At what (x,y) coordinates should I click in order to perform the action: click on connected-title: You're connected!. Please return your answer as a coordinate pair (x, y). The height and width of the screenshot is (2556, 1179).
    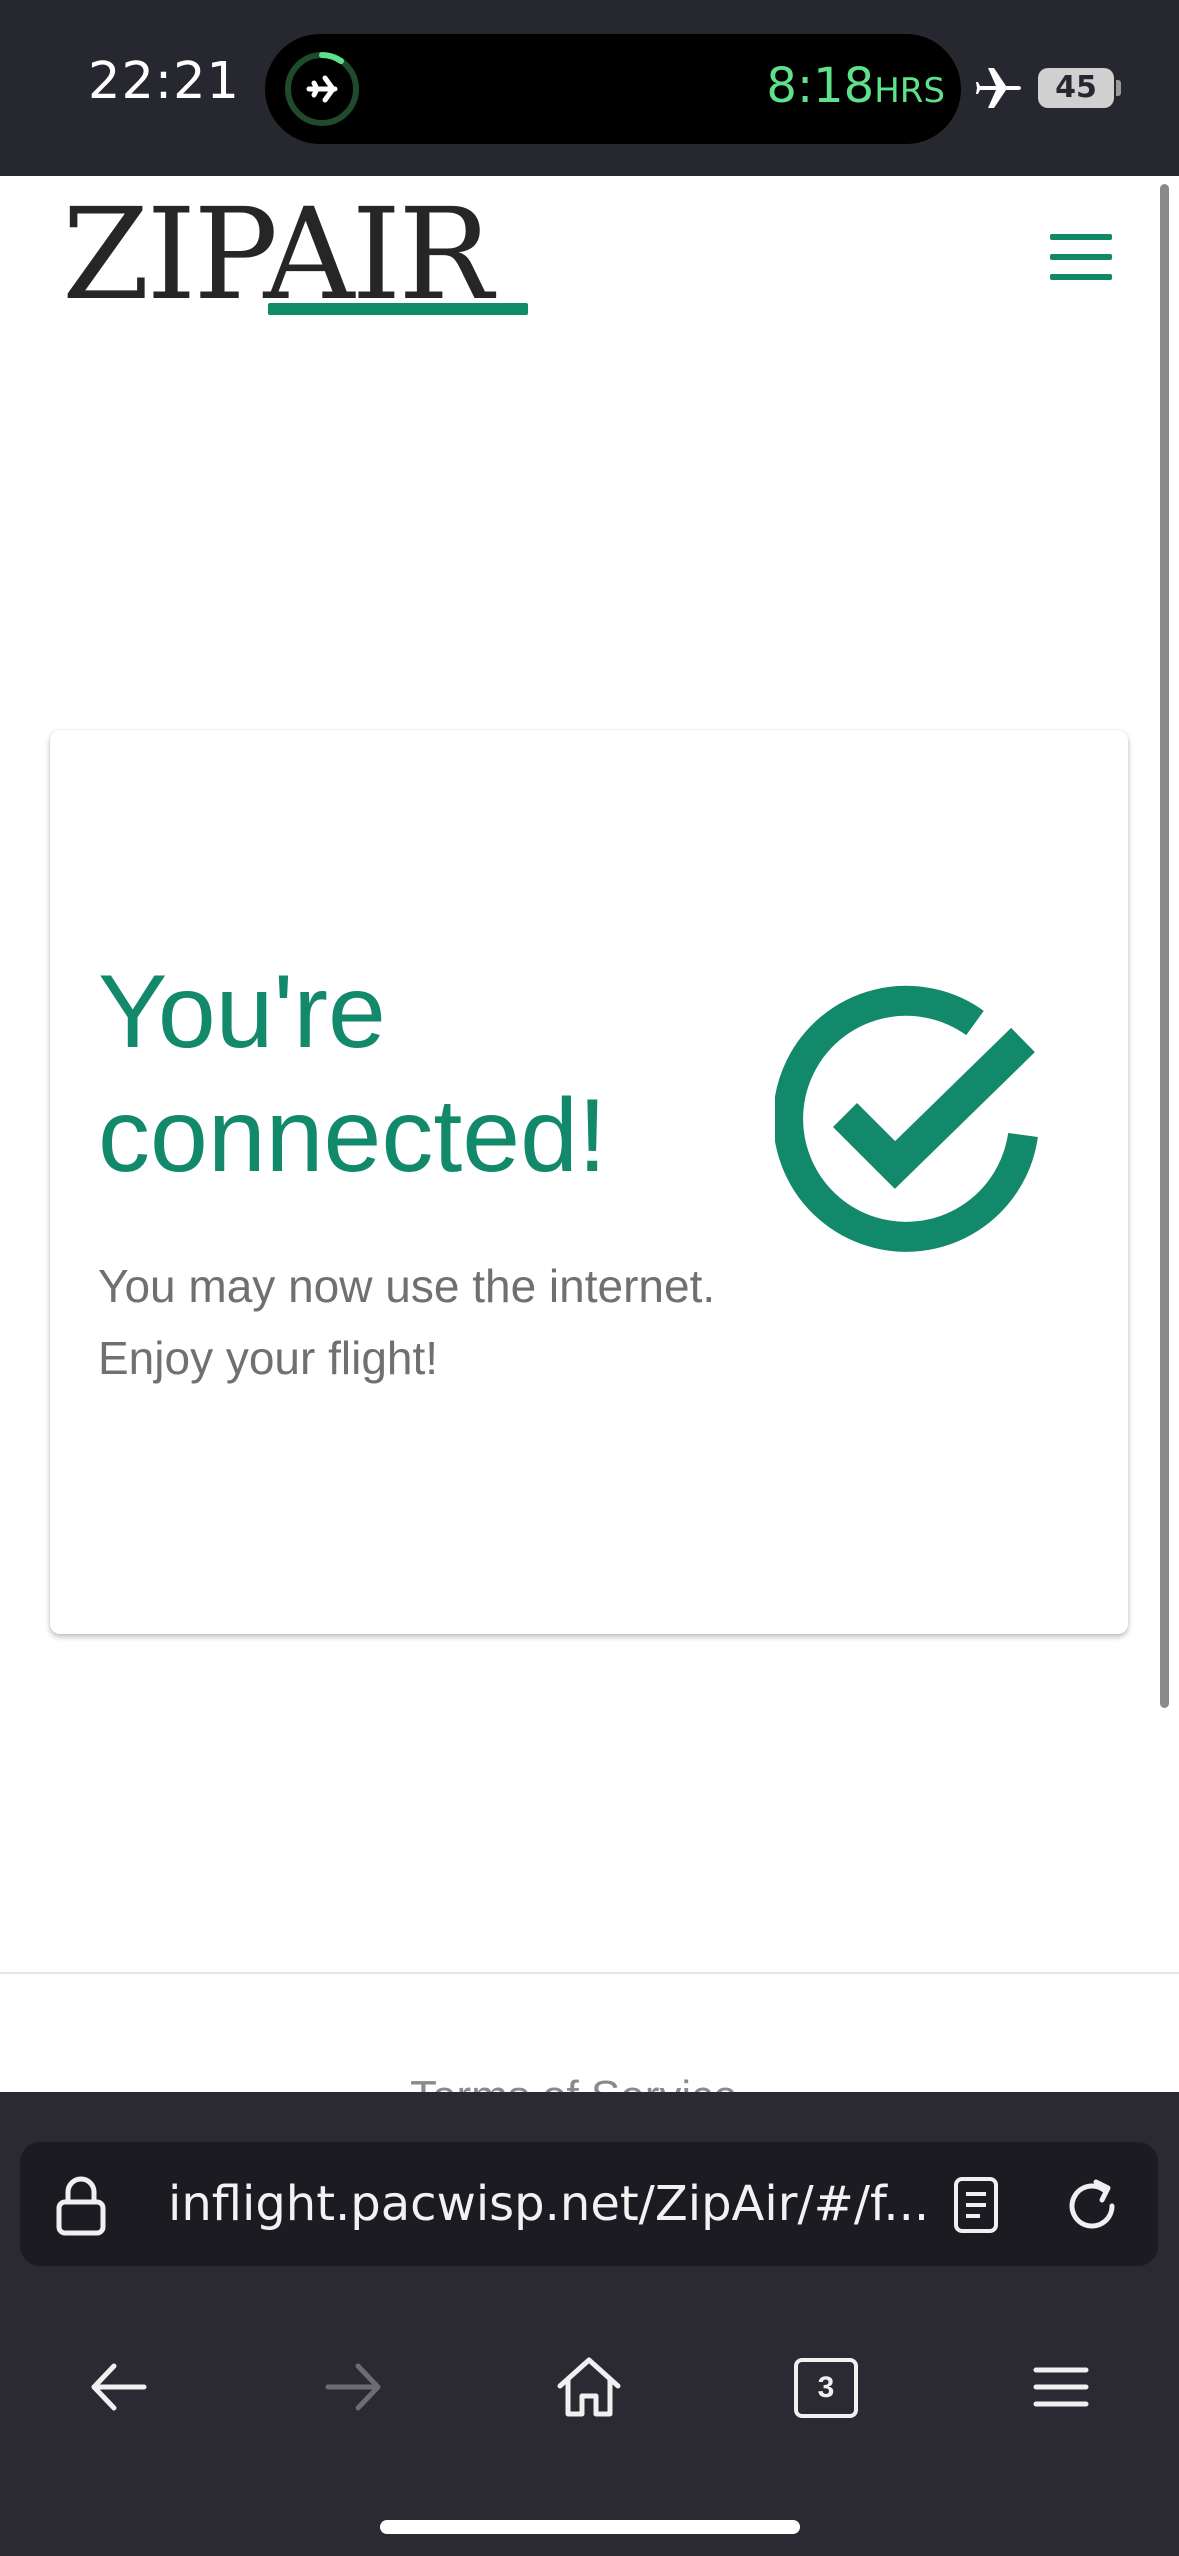
    Looking at the image, I should click on (352, 1074).